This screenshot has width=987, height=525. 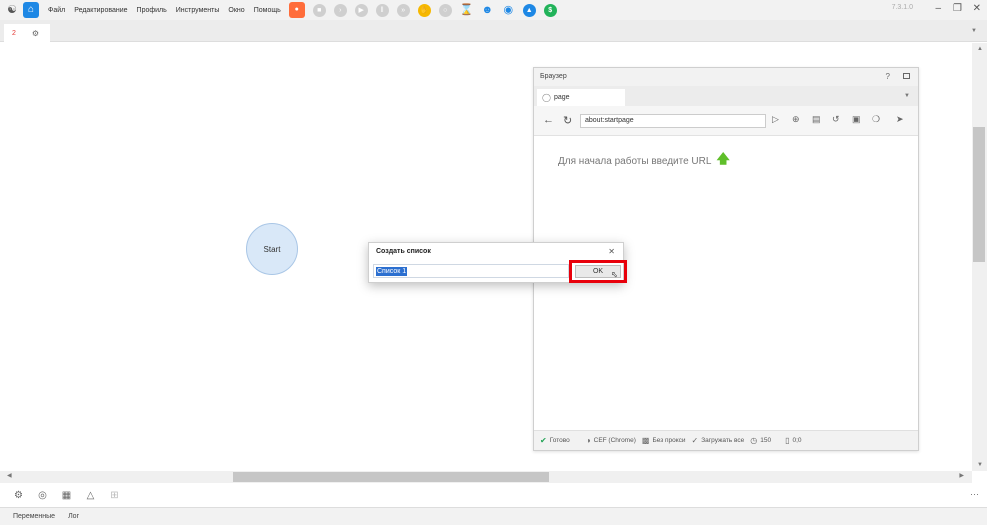 I want to click on check-circle-icon: ✓, so click(x=695, y=440).